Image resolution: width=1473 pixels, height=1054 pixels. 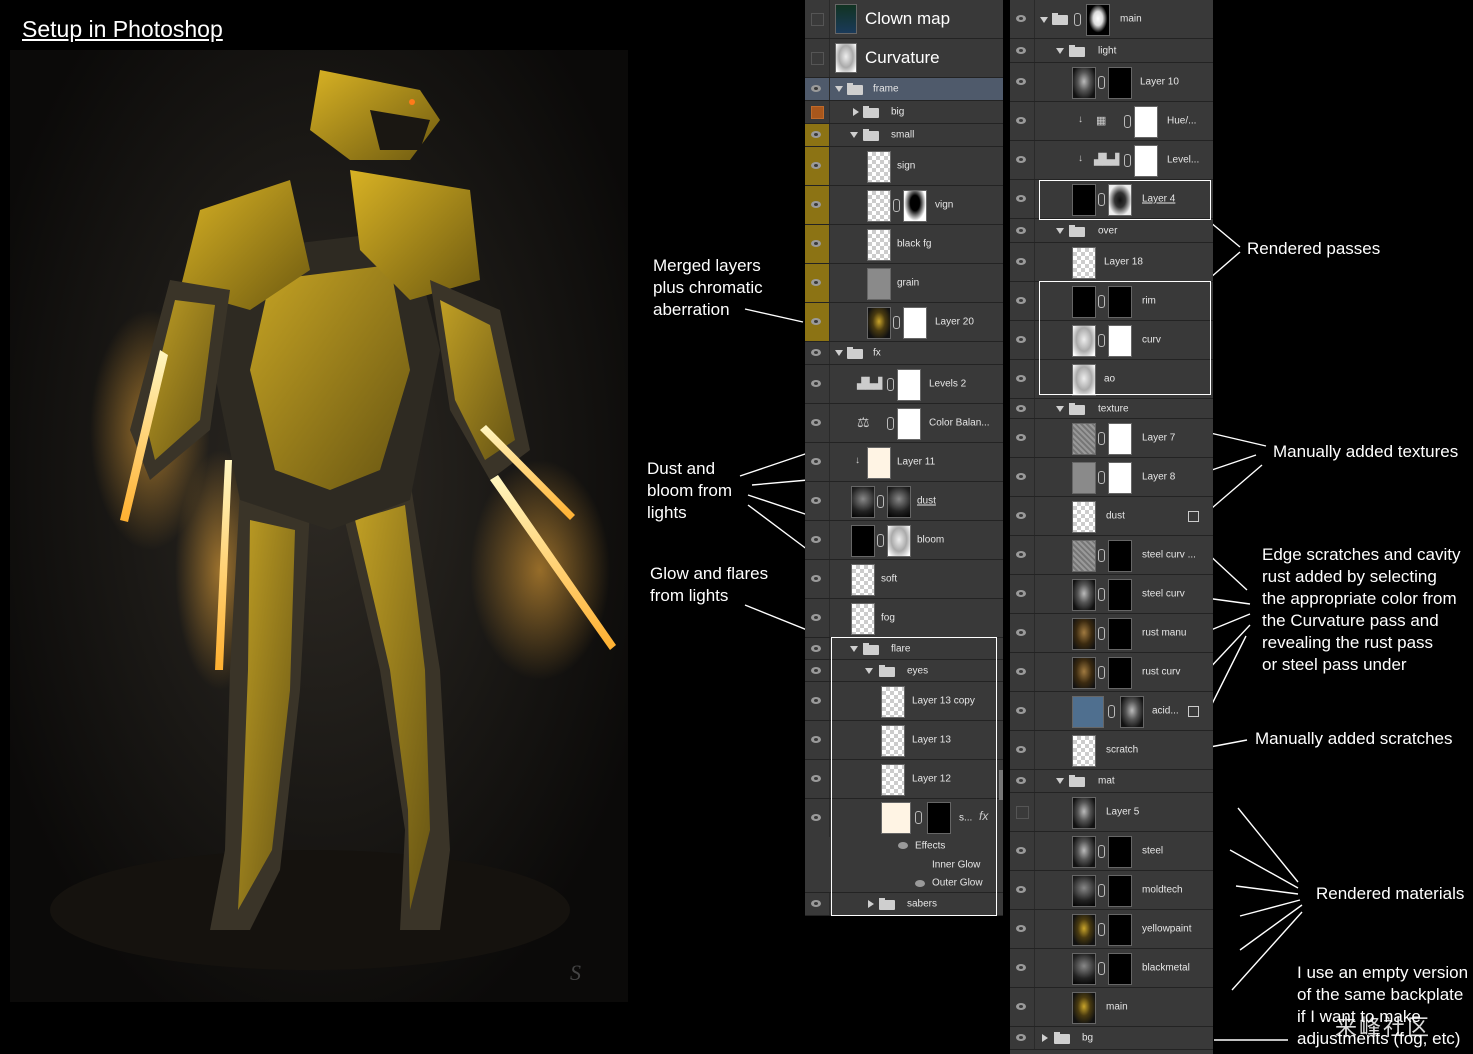 What do you see at coordinates (904, 19) in the screenshot?
I see `layer-row-clown-map: Clown map` at bounding box center [904, 19].